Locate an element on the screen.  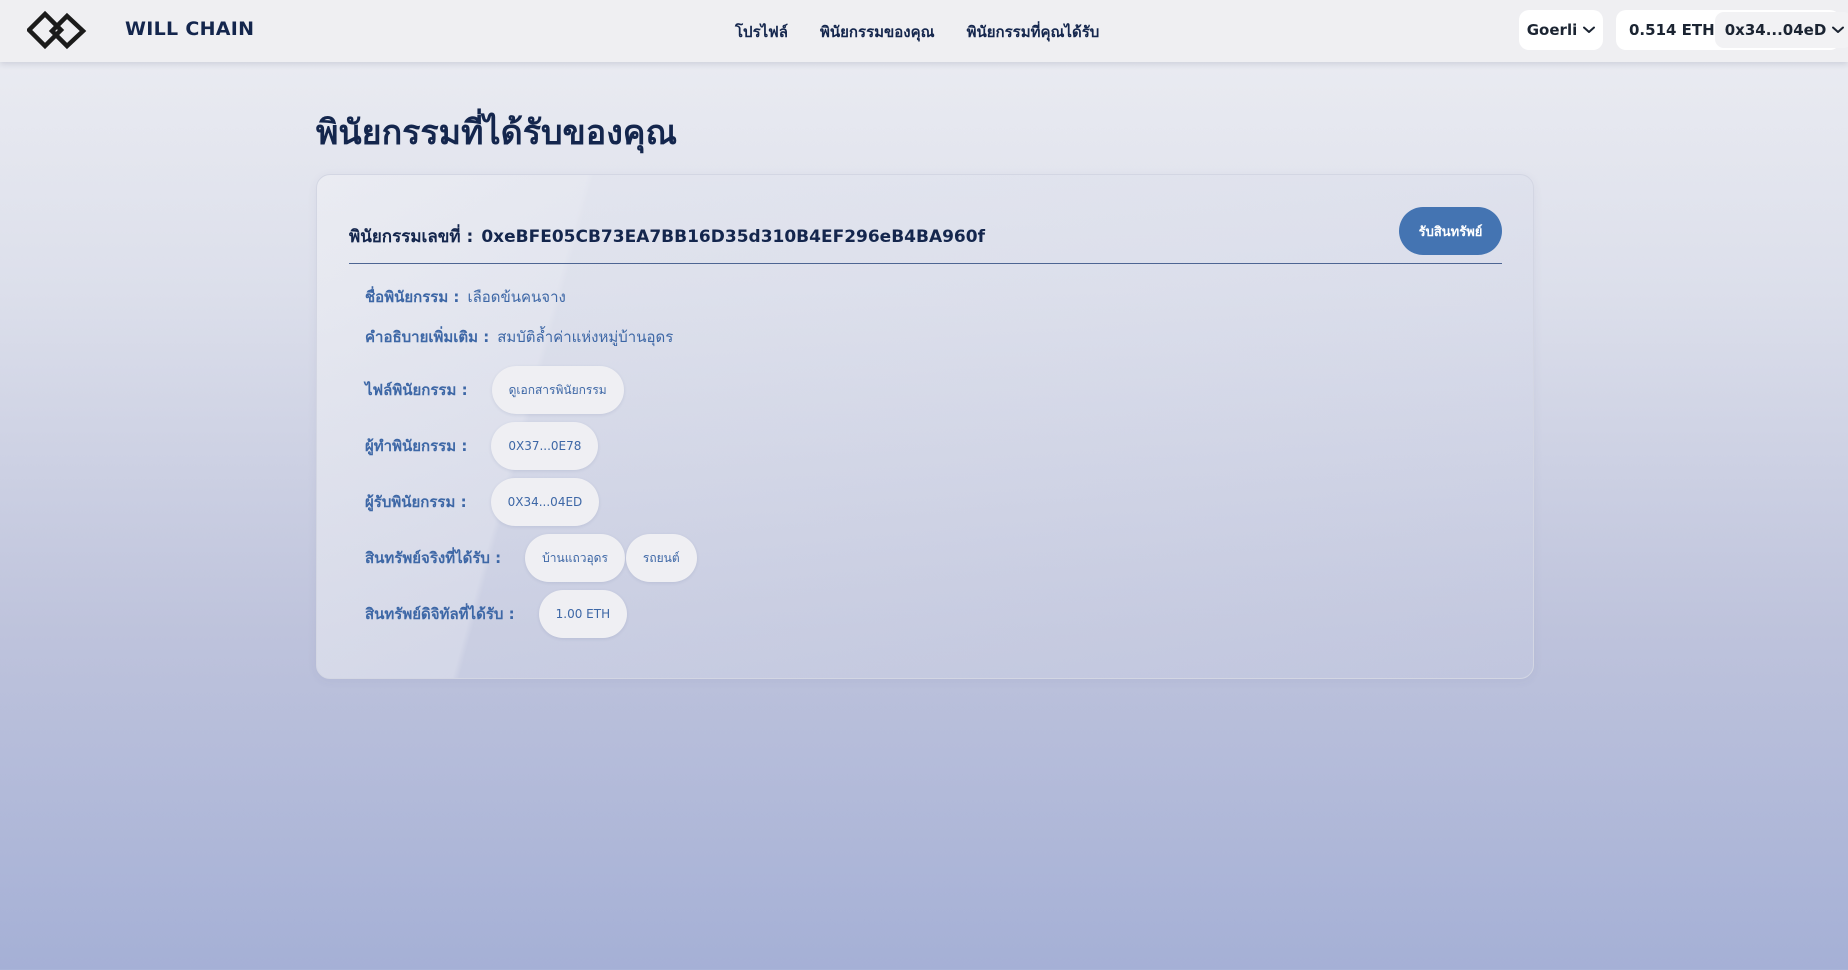
claim-assets-button: รับสินทรัพย์ is located at coordinates (1450, 231).